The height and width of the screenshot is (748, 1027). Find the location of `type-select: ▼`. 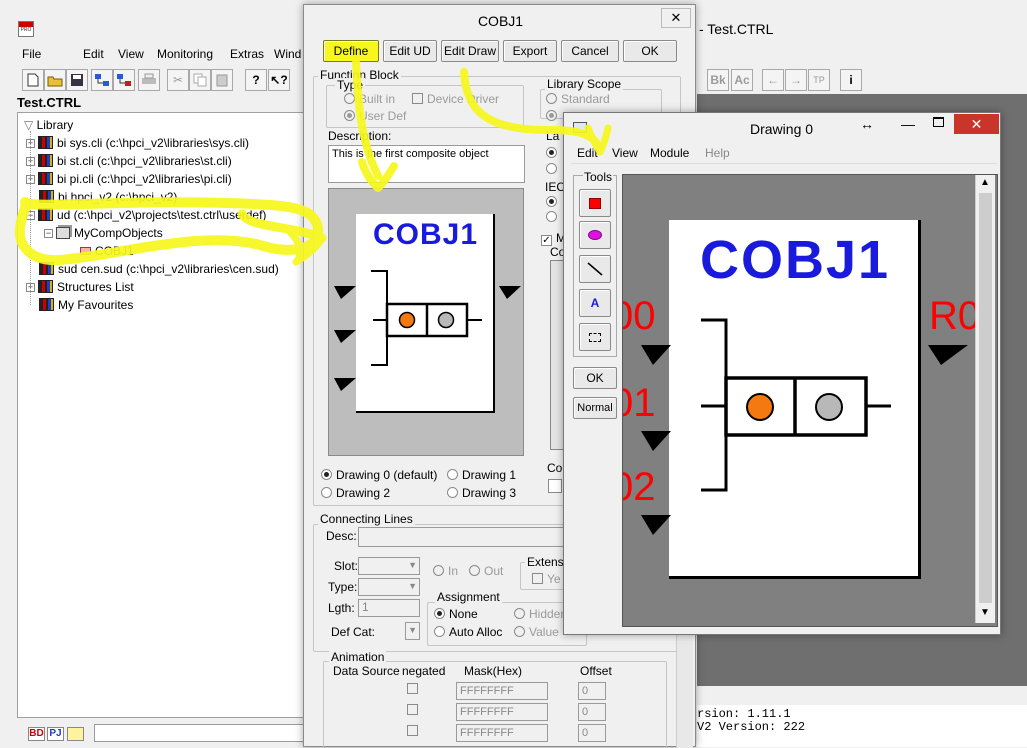

type-select: ▼ is located at coordinates (389, 587).